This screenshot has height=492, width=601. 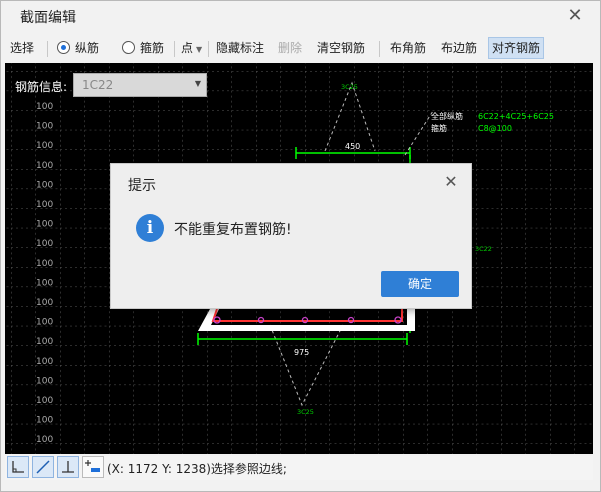 I want to click on rebar-info-value: 1C22, so click(x=98, y=85).